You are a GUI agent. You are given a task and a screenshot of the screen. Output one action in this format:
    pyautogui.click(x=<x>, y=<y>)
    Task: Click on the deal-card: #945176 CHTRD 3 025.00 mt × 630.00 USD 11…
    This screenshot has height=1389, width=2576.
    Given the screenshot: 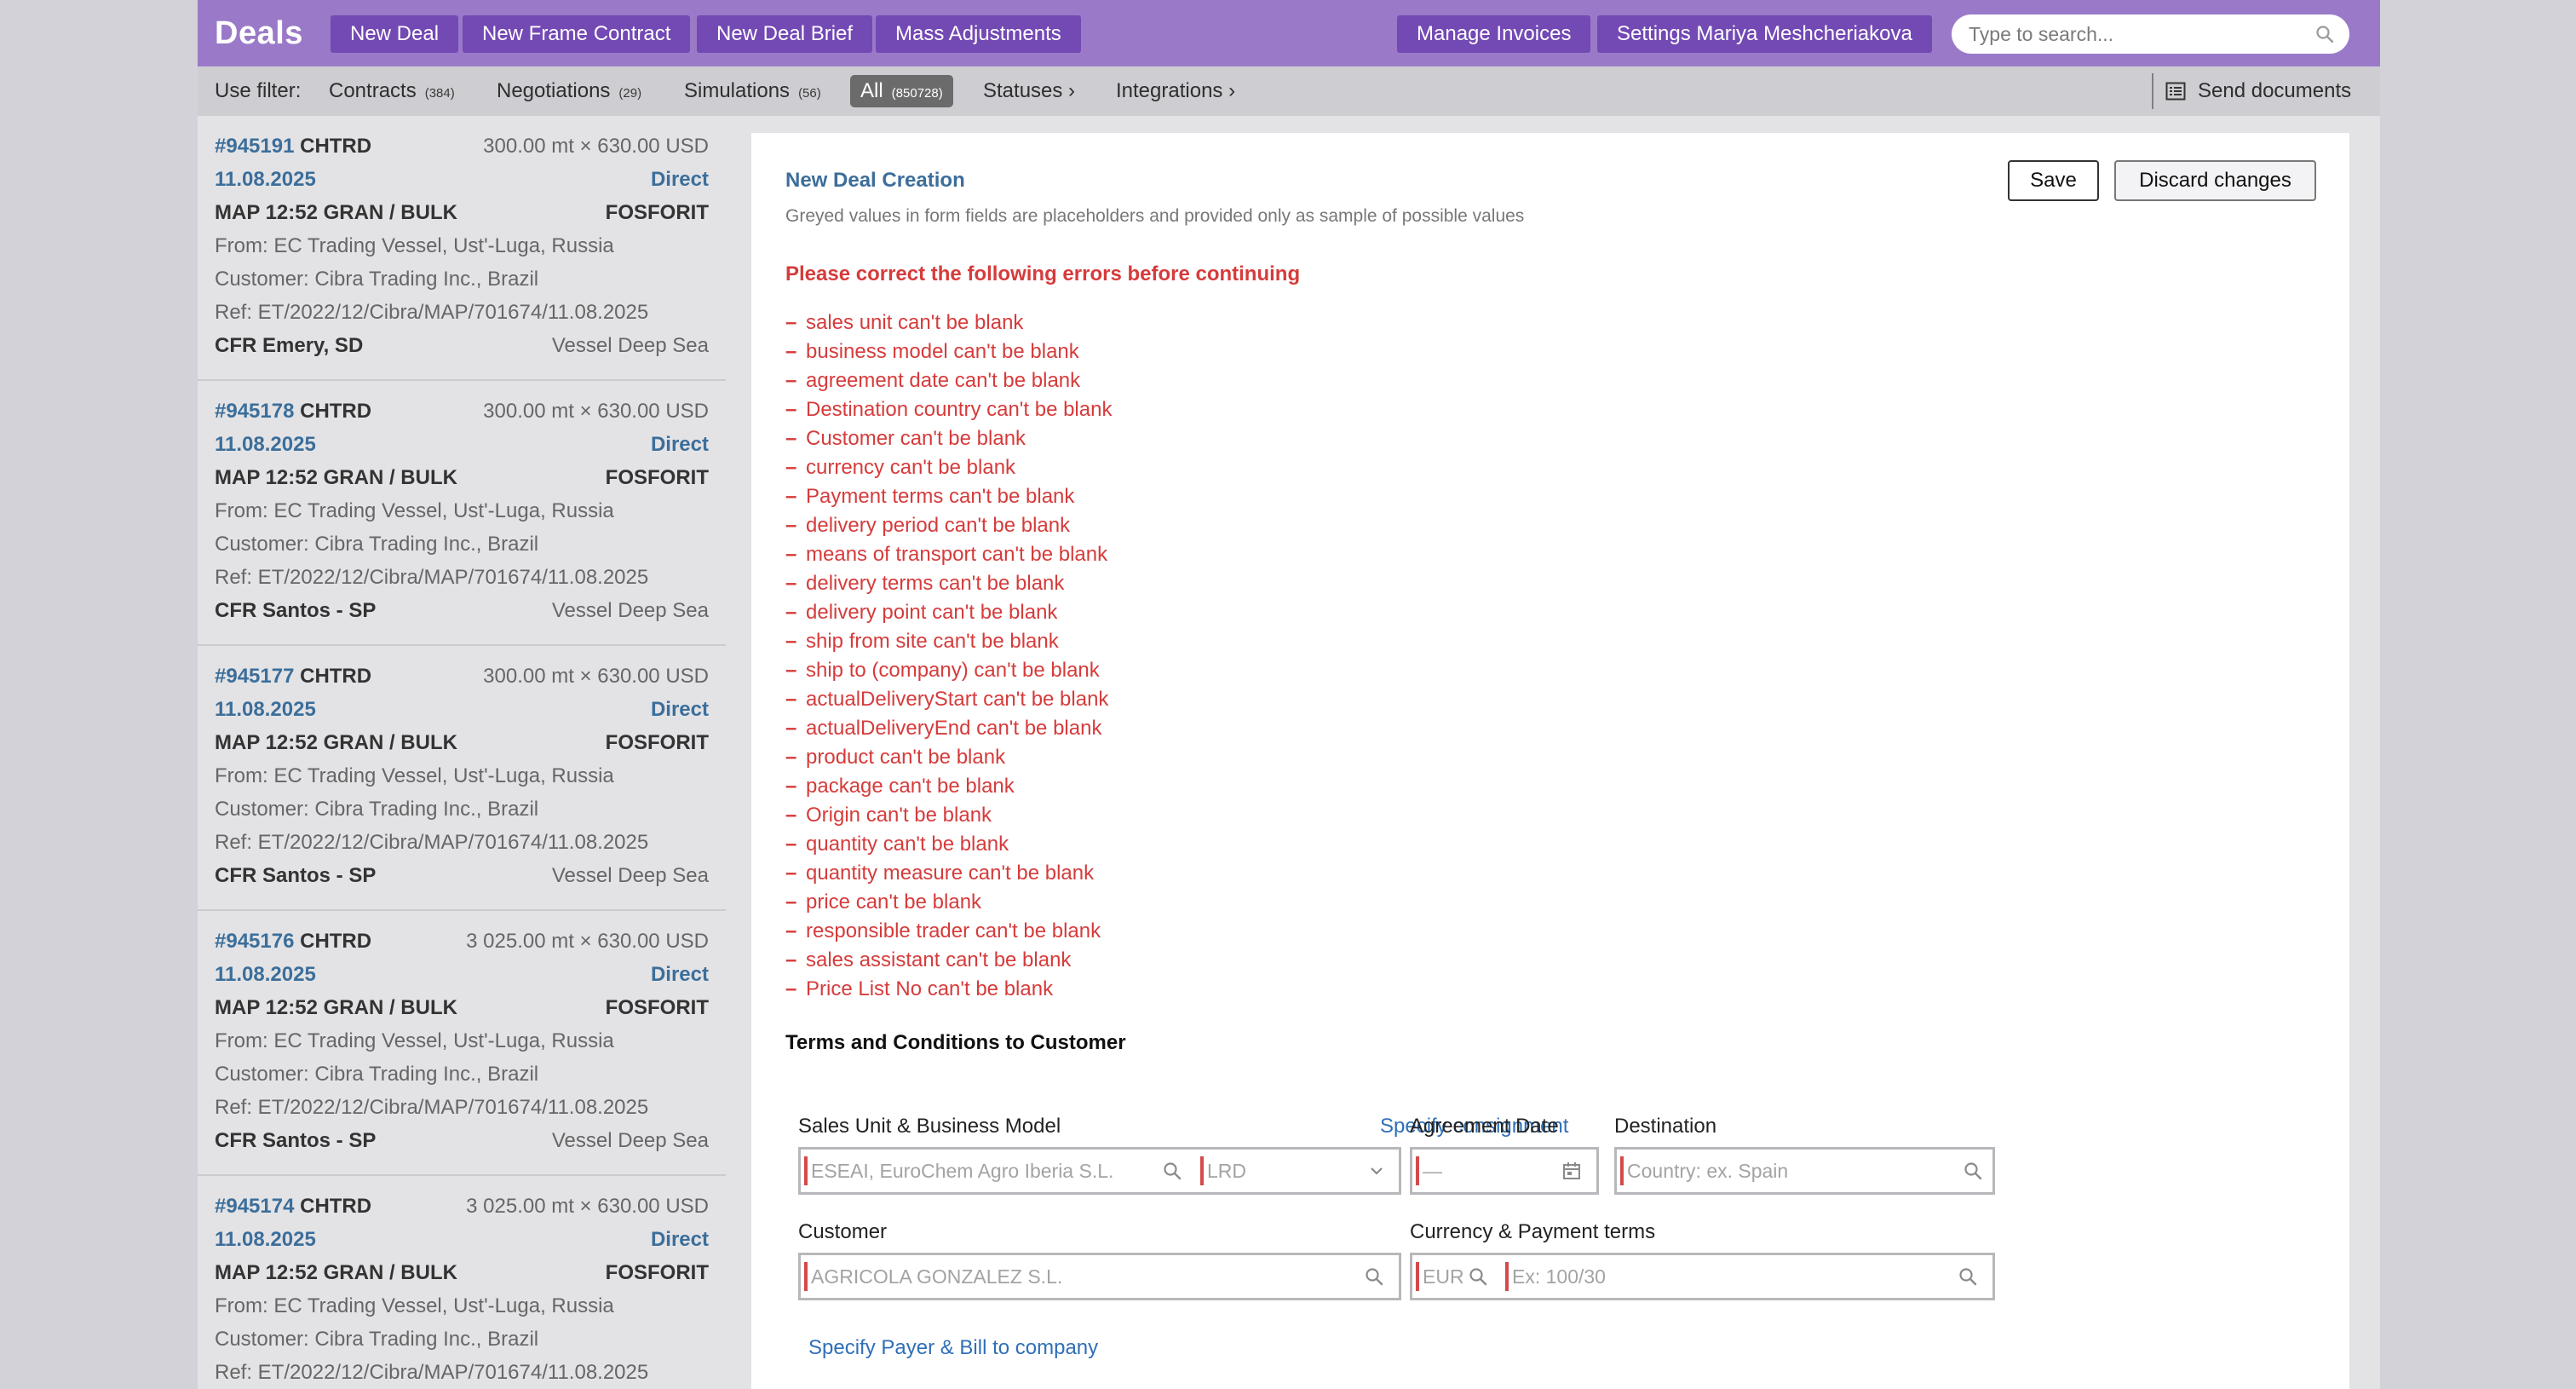 What is the action you would take?
    pyautogui.click(x=462, y=1044)
    